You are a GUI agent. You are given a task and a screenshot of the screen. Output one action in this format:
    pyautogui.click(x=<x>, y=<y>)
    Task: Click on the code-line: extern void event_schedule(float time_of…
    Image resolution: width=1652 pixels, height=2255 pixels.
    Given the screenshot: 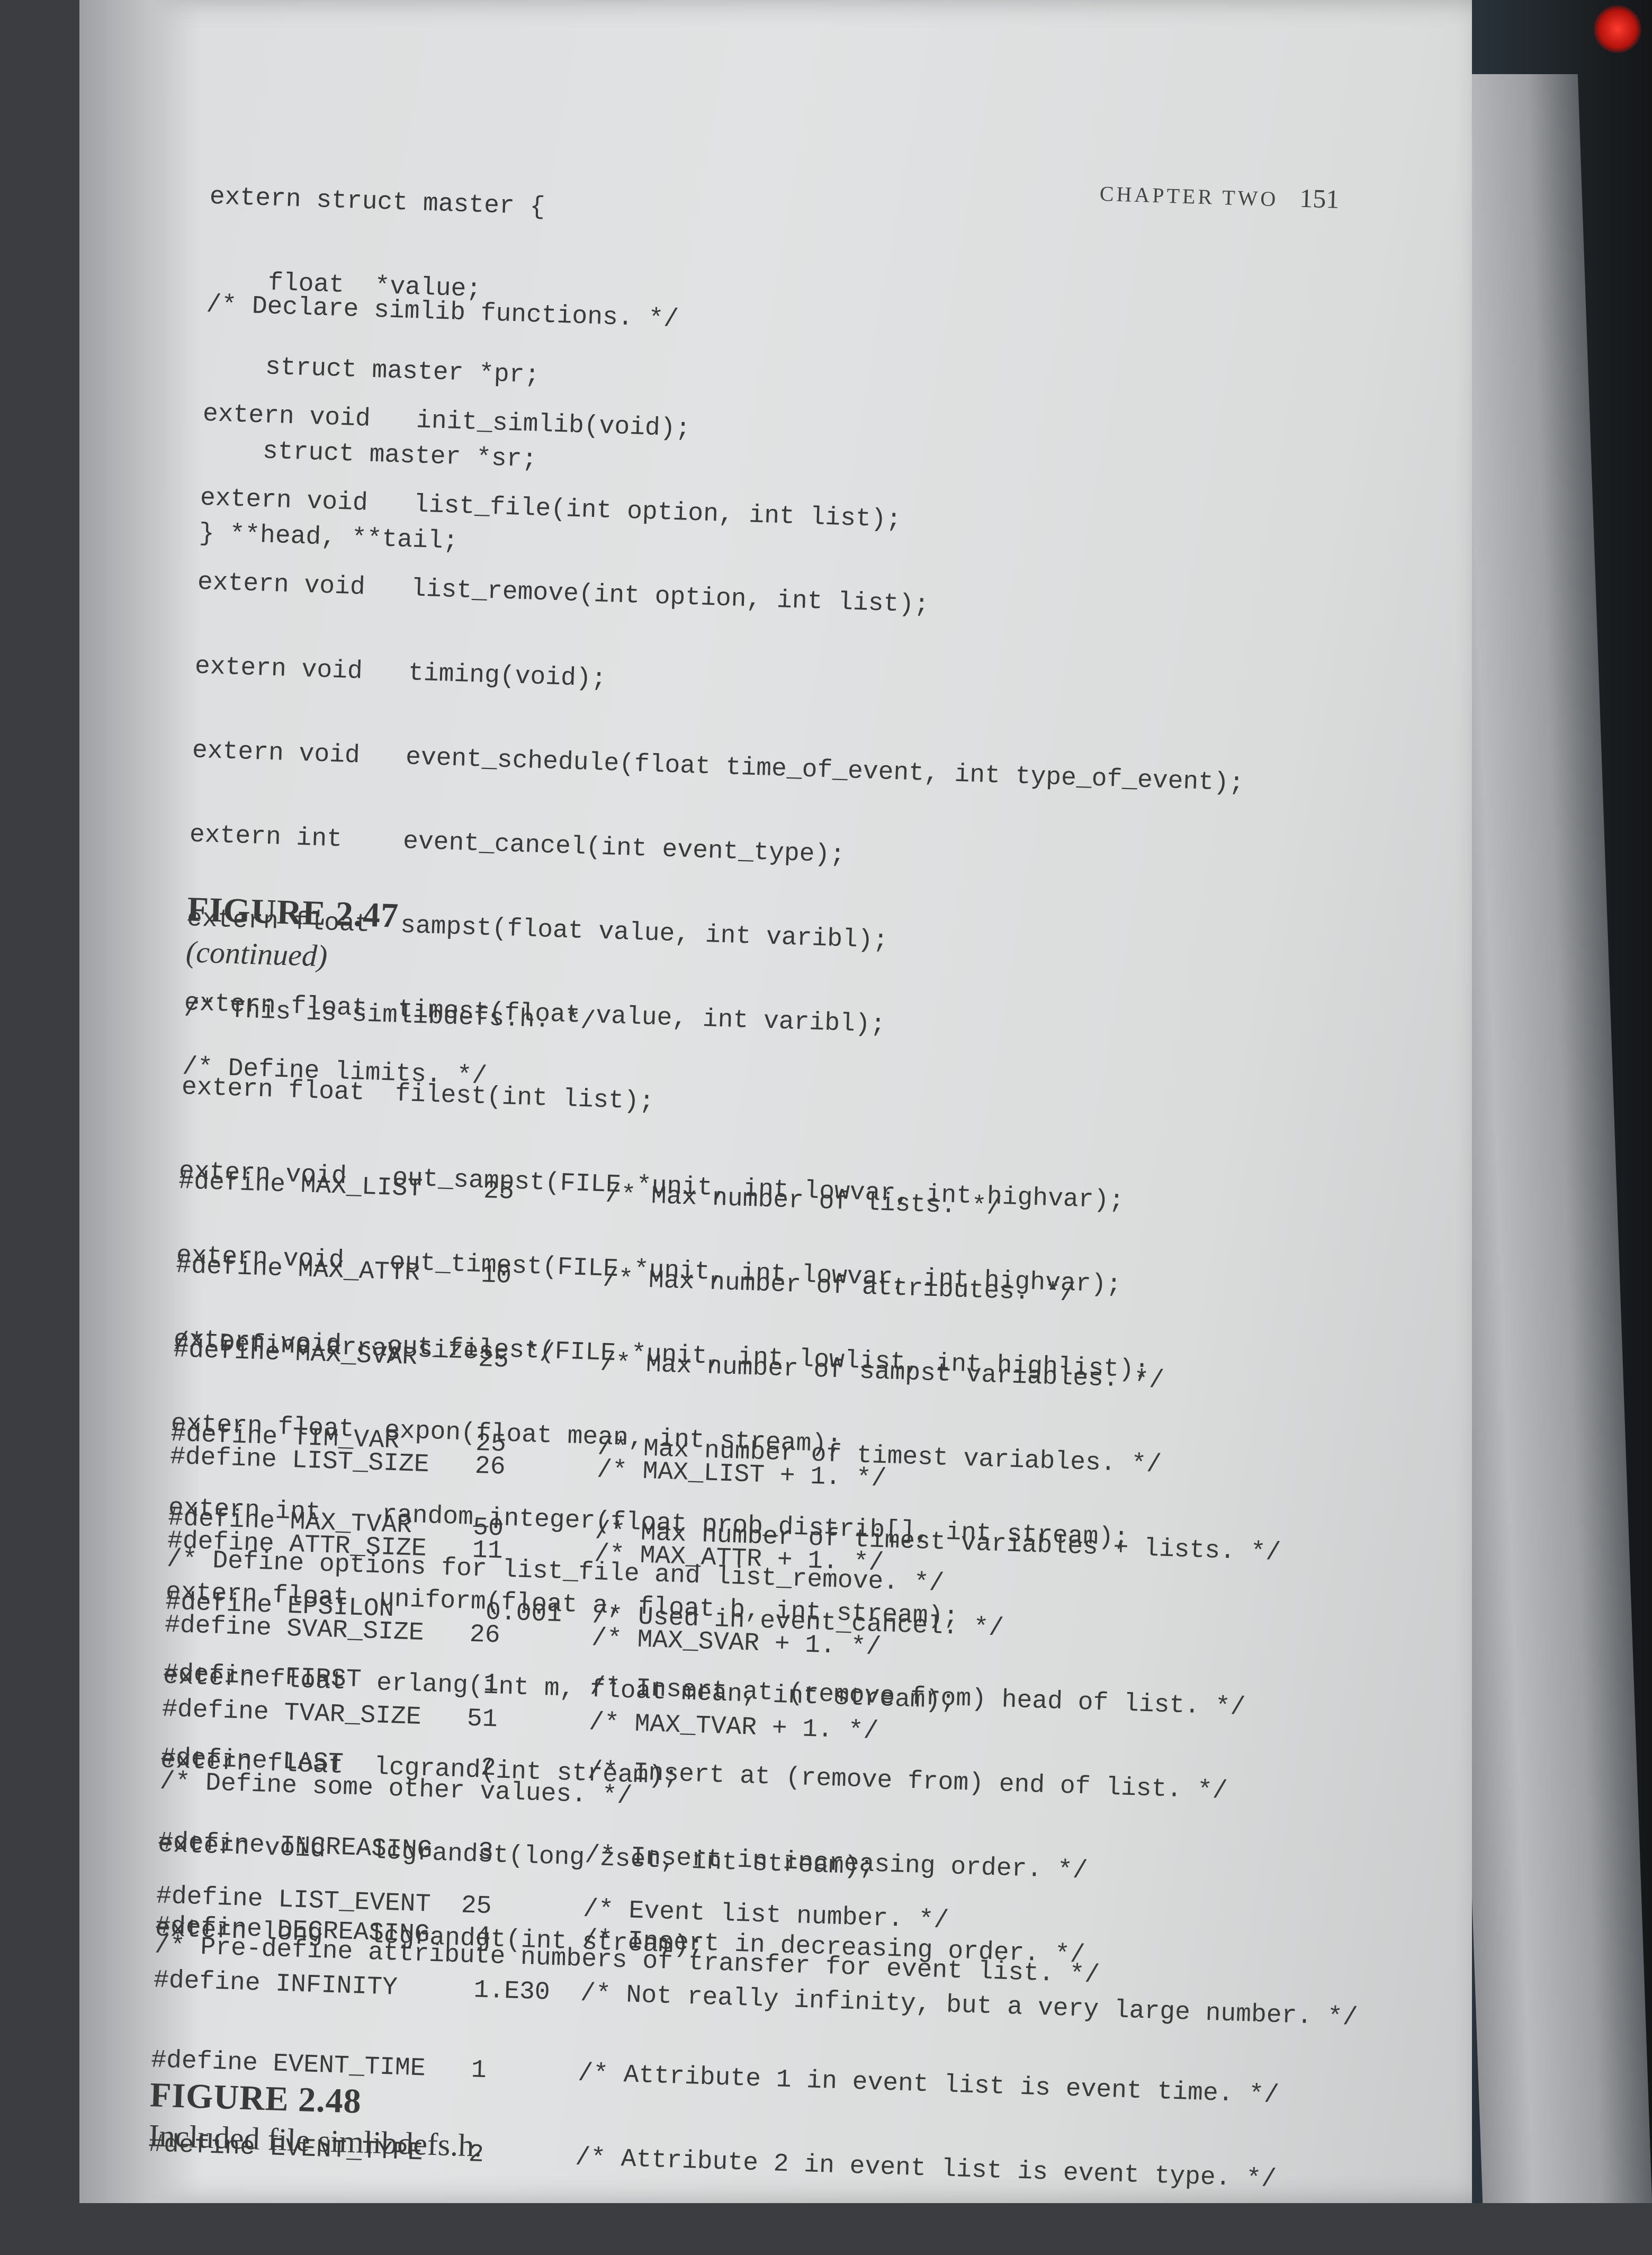 What is the action you would take?
    pyautogui.click(x=718, y=767)
    